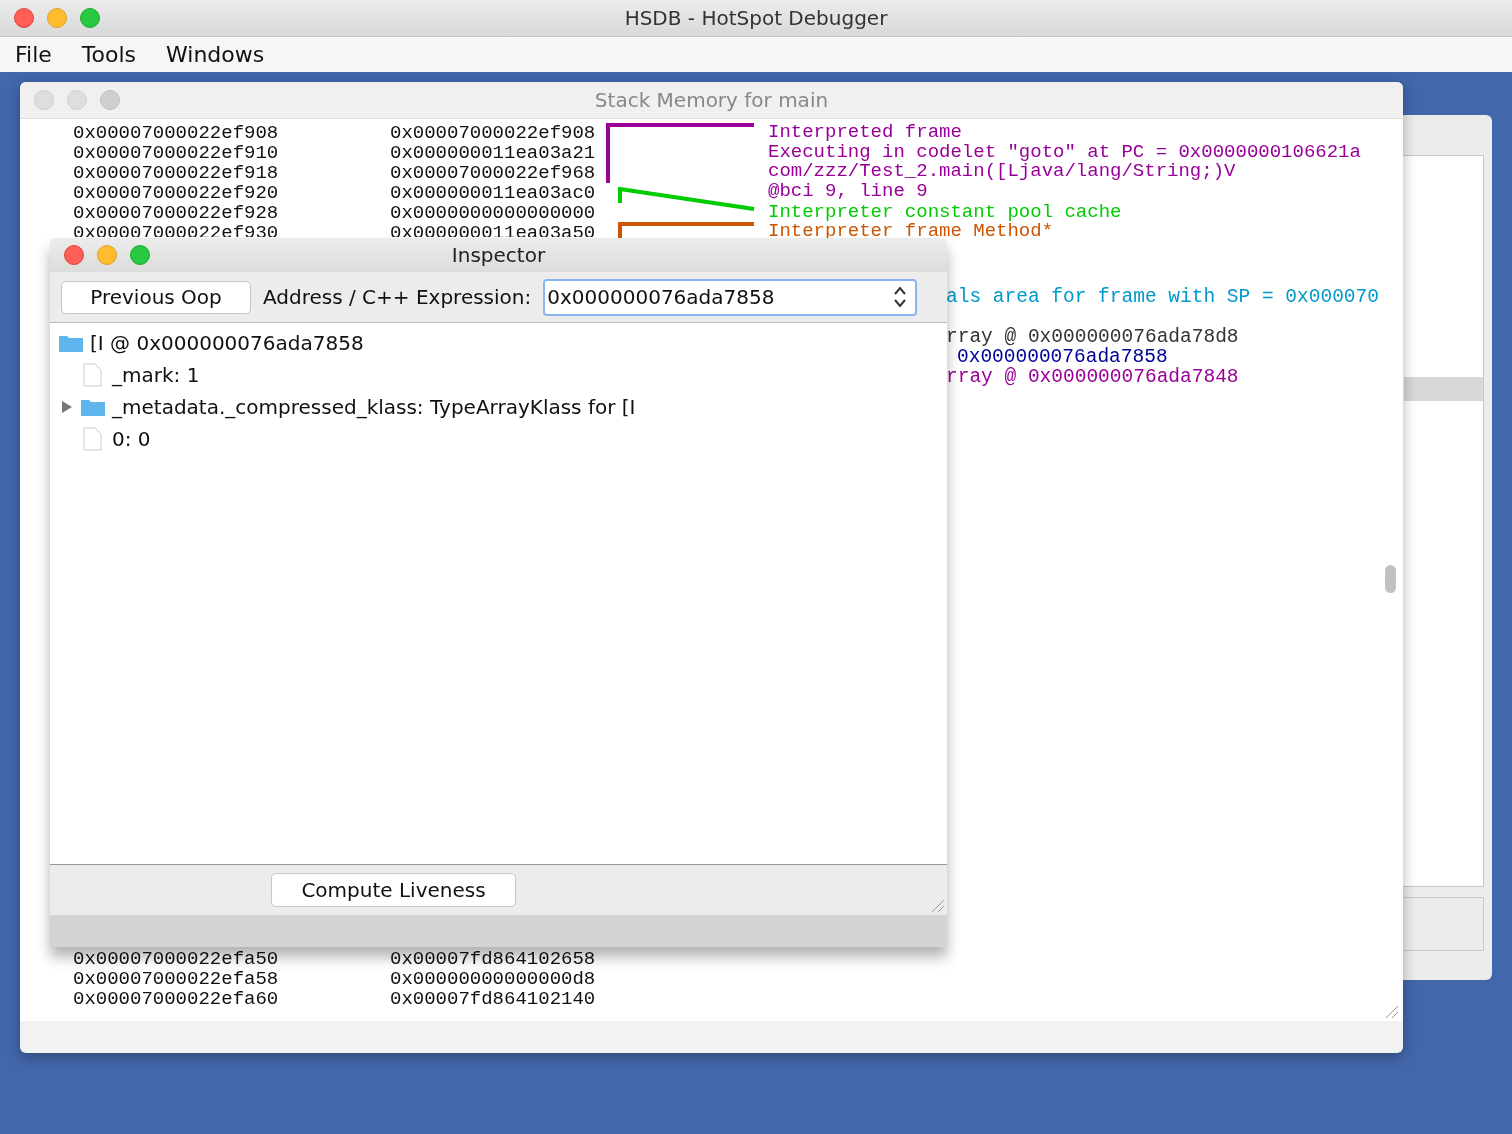 The height and width of the screenshot is (1134, 1512). What do you see at coordinates (945, 213) in the screenshot?
I see `annotation-text: Interpreter constant pool cache` at bounding box center [945, 213].